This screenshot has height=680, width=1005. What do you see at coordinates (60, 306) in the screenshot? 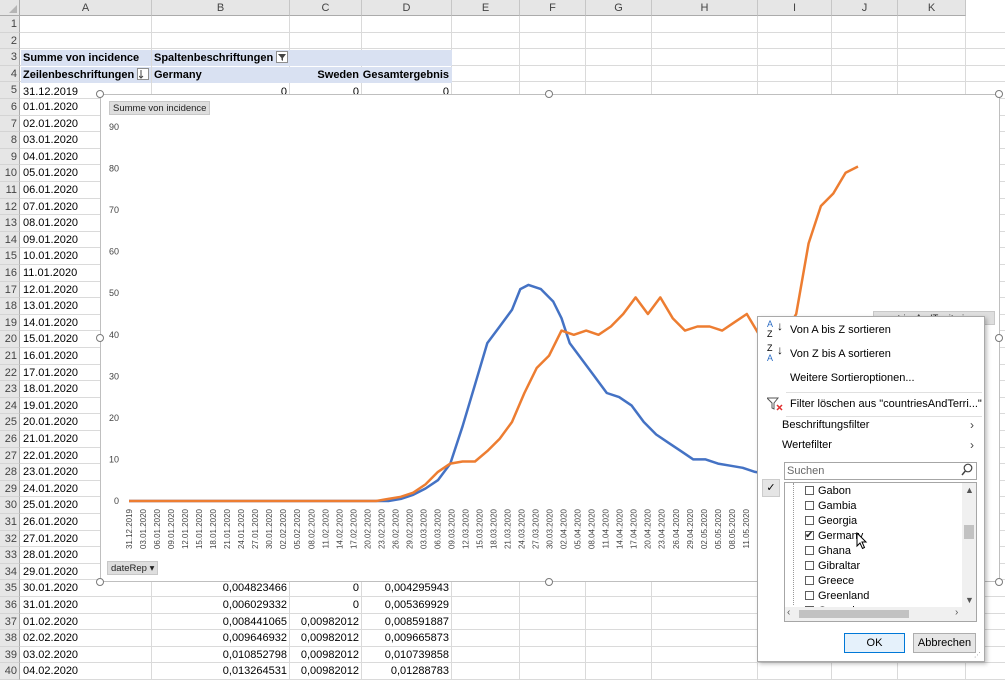
I see `pivot-row-date: 13.01.2020` at bounding box center [60, 306].